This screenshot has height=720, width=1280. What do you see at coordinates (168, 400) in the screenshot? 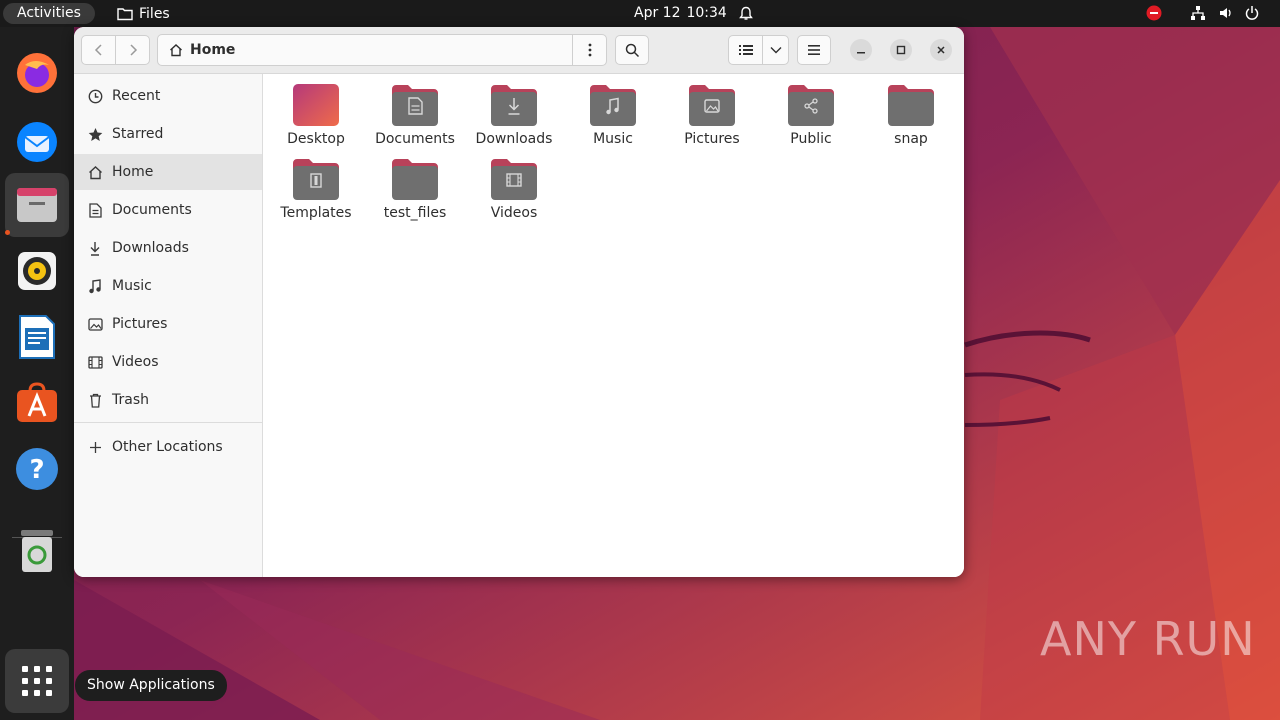
I see `sidebar-item-trash: Trash` at bounding box center [168, 400].